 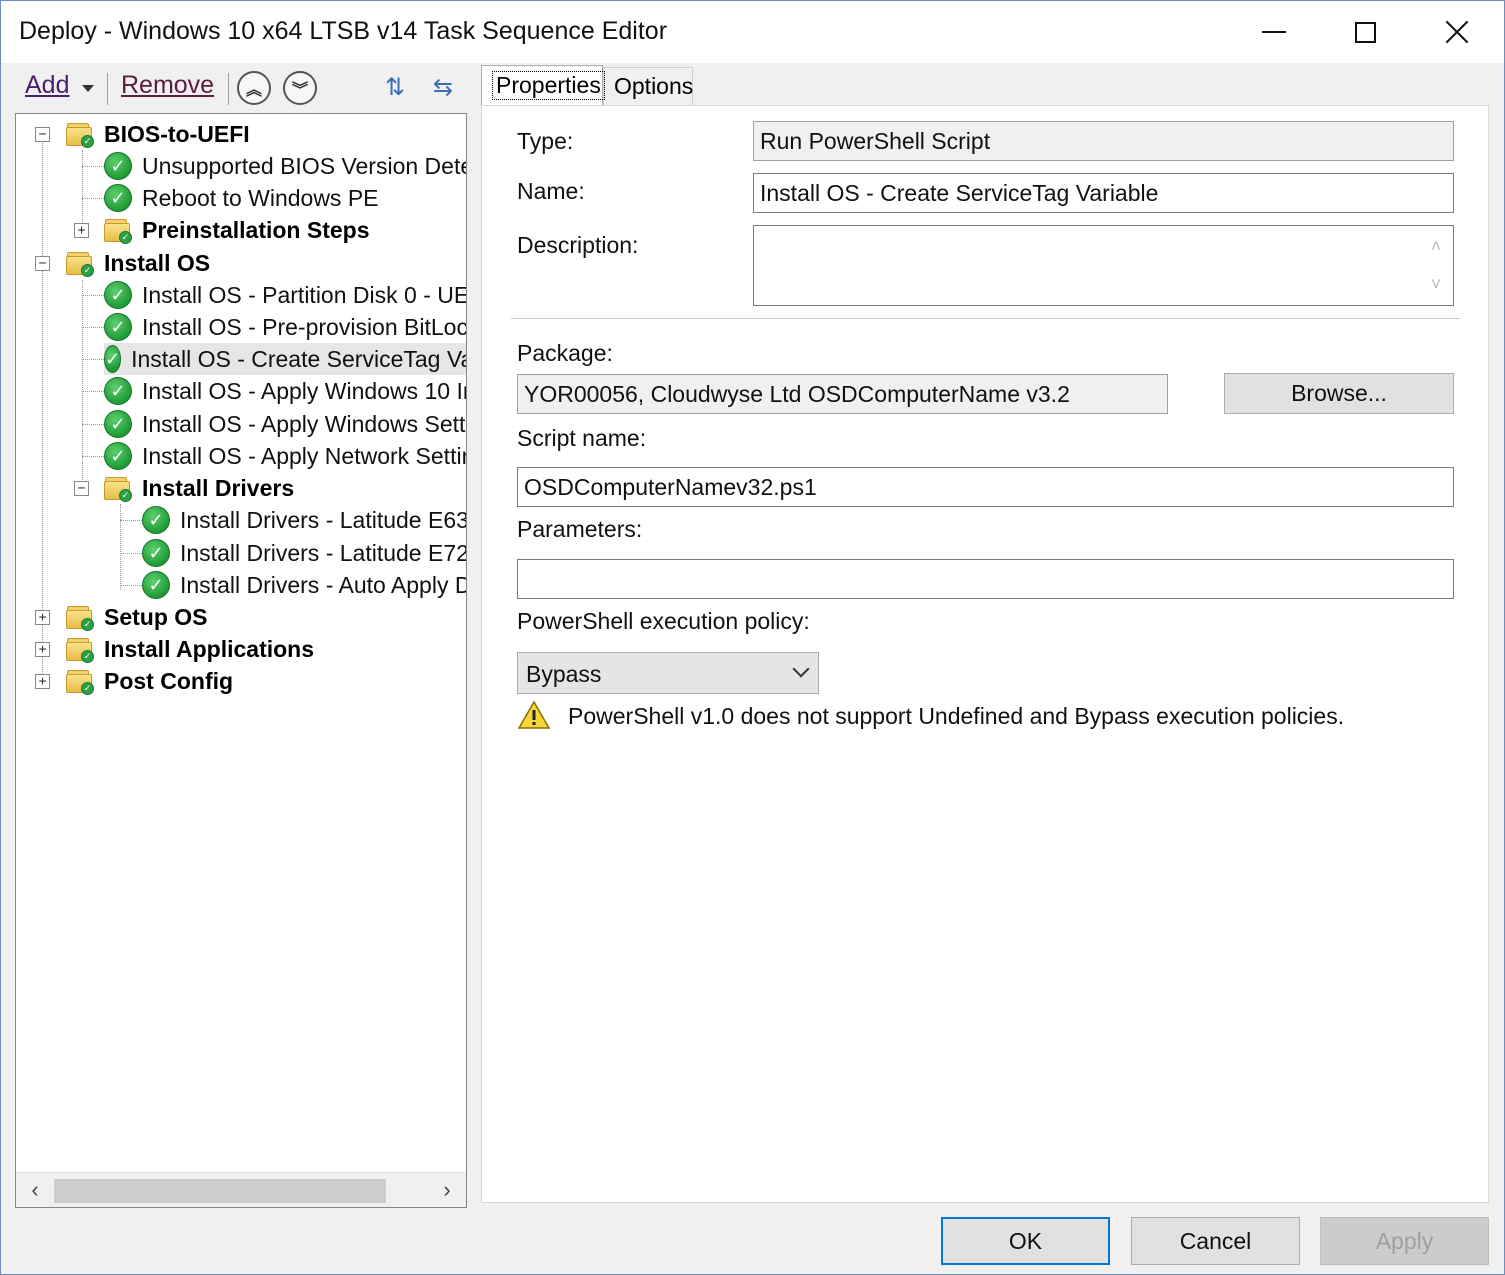 I want to click on name-label: Name:, so click(x=551, y=191).